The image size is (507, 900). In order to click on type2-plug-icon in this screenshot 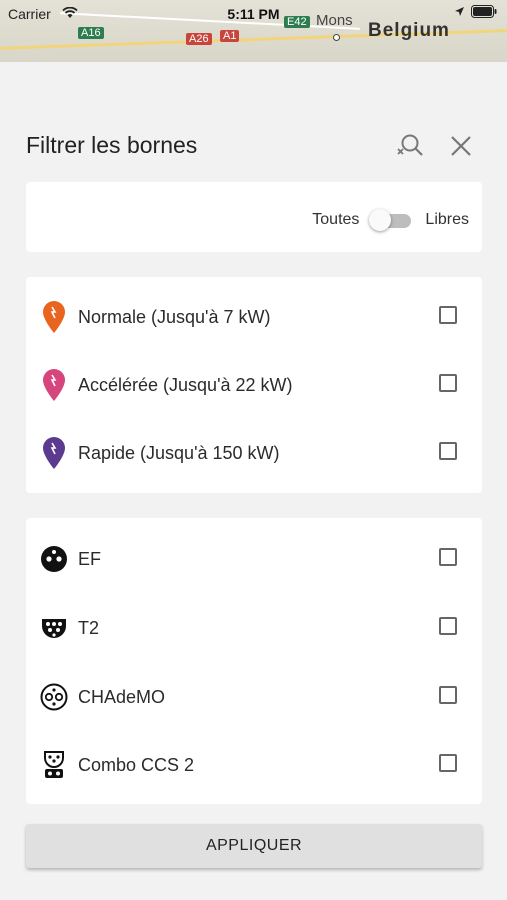, I will do `click(54, 628)`.